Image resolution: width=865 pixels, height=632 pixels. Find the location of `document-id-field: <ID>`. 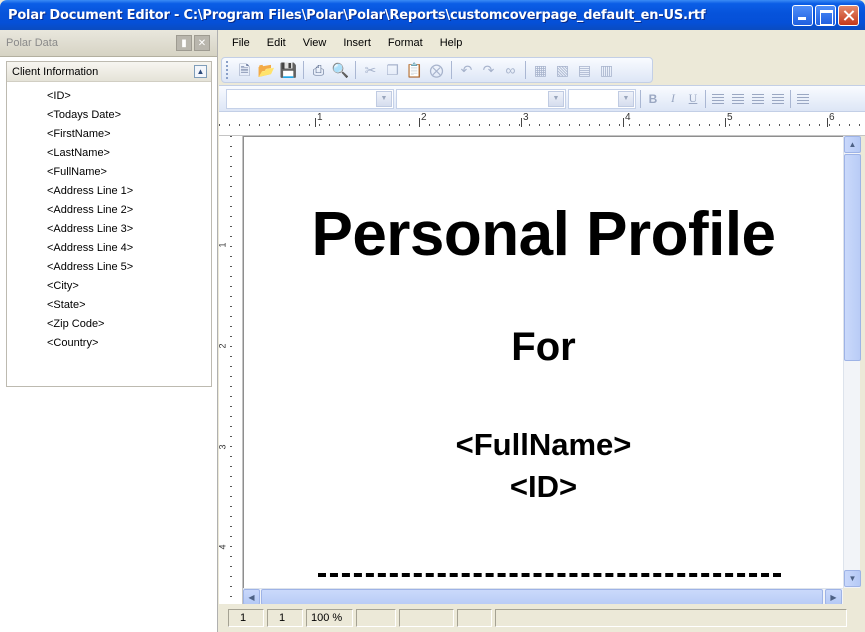

document-id-field: <ID> is located at coordinates (543, 486).